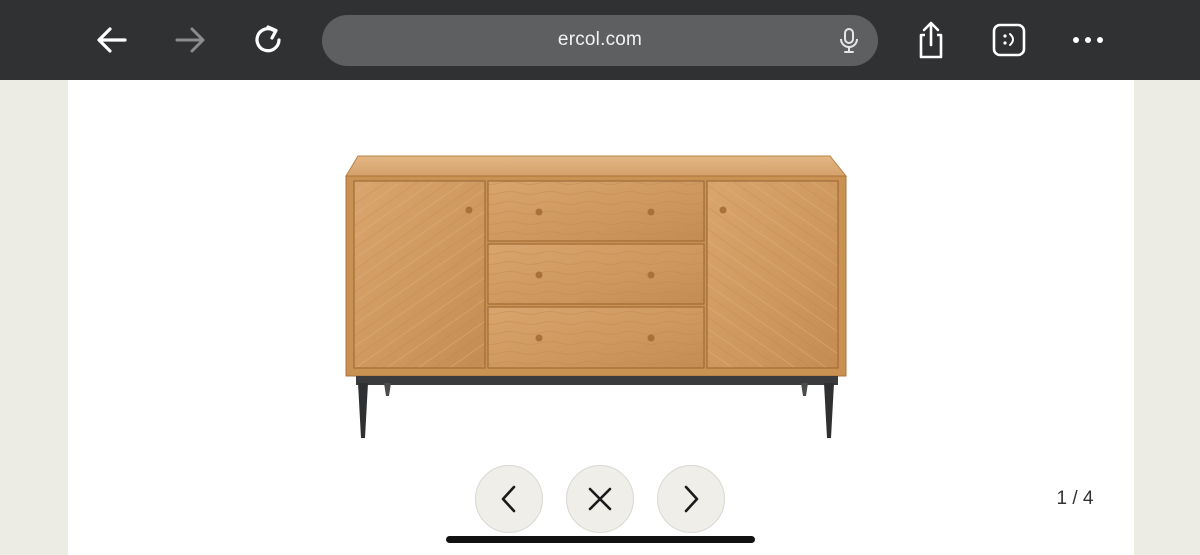  I want to click on arrow-left-icon, so click(112, 40).